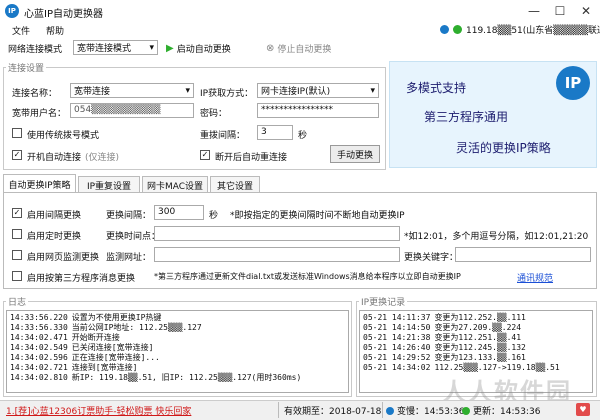 This screenshot has width=600, height=420. Describe the element at coordinates (227, 94) in the screenshot. I see `ip-method-label: IP获取方式：` at that location.